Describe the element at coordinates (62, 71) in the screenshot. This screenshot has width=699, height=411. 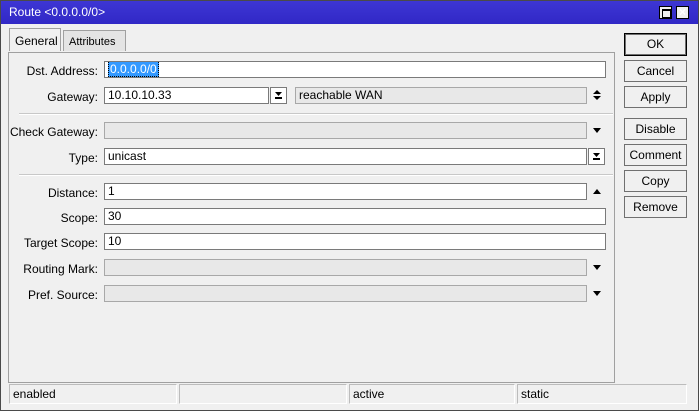
I see `dst-address-label: Dst. Address:` at that location.